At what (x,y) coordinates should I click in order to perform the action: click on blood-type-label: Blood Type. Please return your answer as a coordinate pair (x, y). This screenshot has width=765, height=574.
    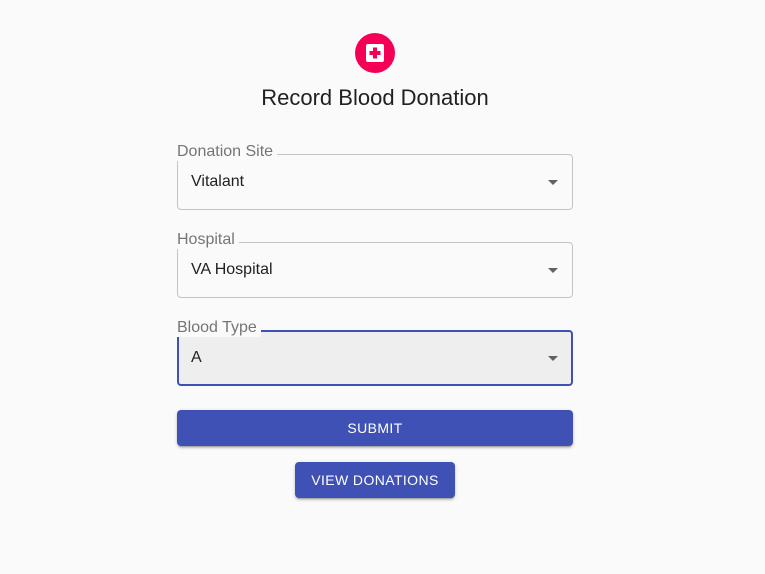
    Looking at the image, I should click on (219, 328).